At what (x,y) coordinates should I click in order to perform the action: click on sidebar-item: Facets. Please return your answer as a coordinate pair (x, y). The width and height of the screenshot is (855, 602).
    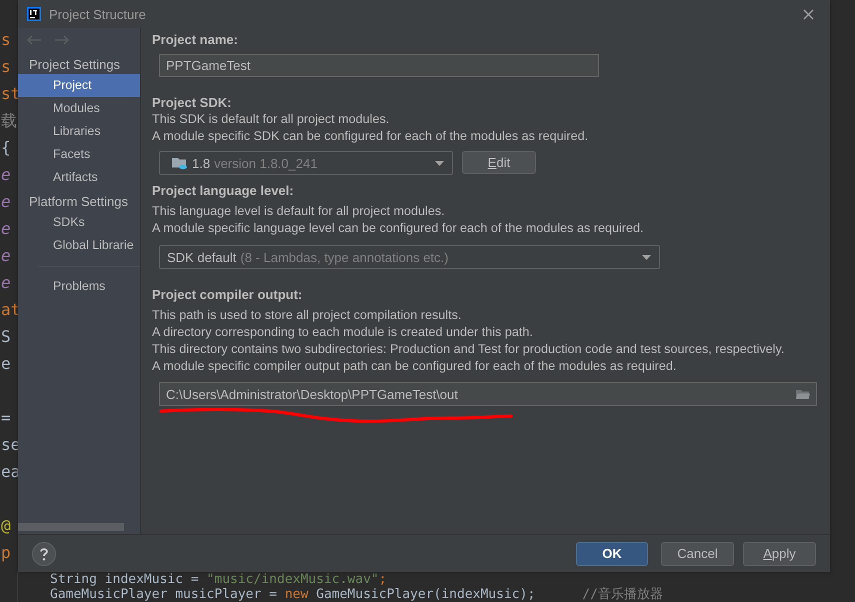
    Looking at the image, I should click on (79, 154).